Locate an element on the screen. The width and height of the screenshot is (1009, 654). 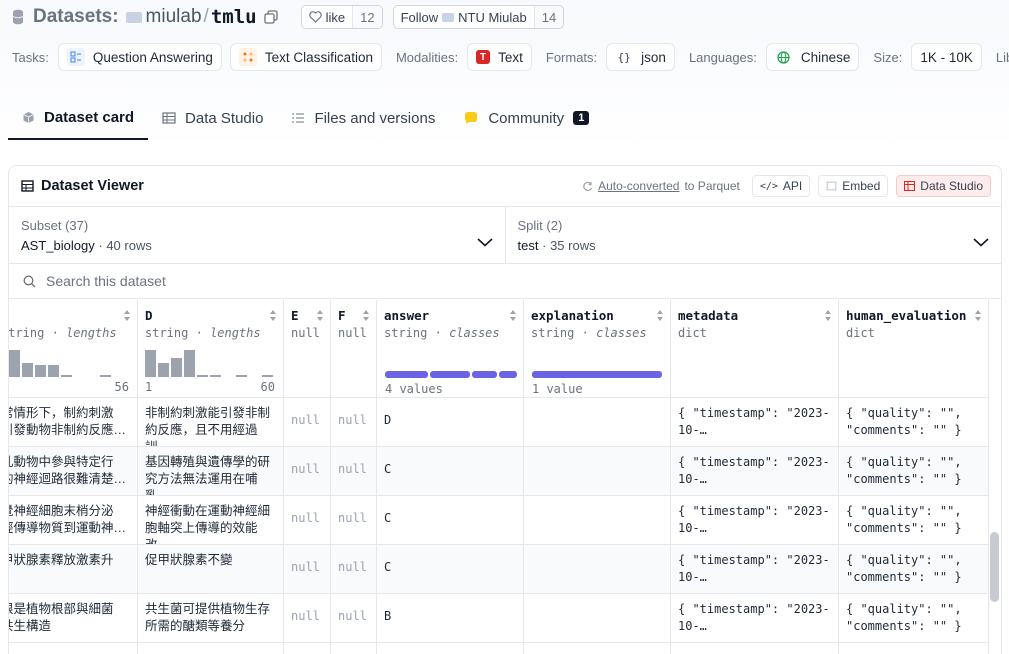
cell-answer: D is located at coordinates (450, 422).